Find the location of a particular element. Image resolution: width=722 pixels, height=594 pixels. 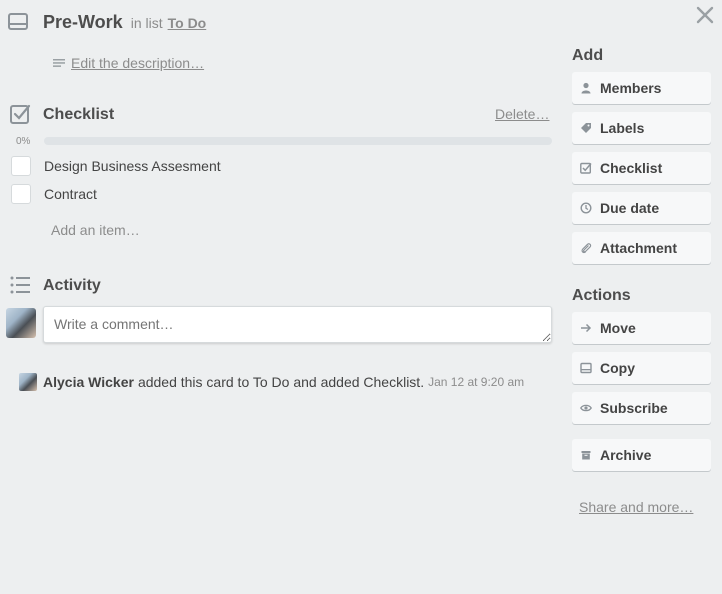

close-button is located at coordinates (705, 15).